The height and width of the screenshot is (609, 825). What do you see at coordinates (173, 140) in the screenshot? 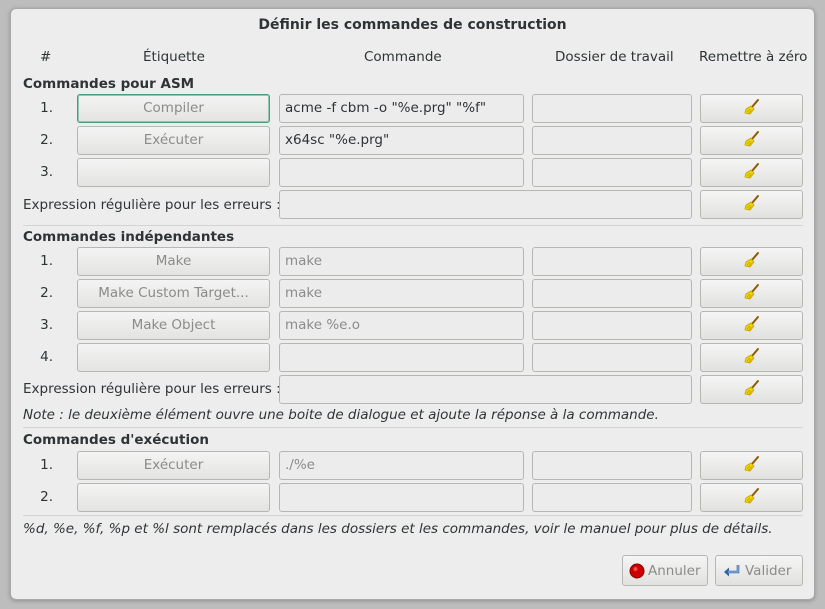
I see `asm-label-button-2: Exécuter` at bounding box center [173, 140].